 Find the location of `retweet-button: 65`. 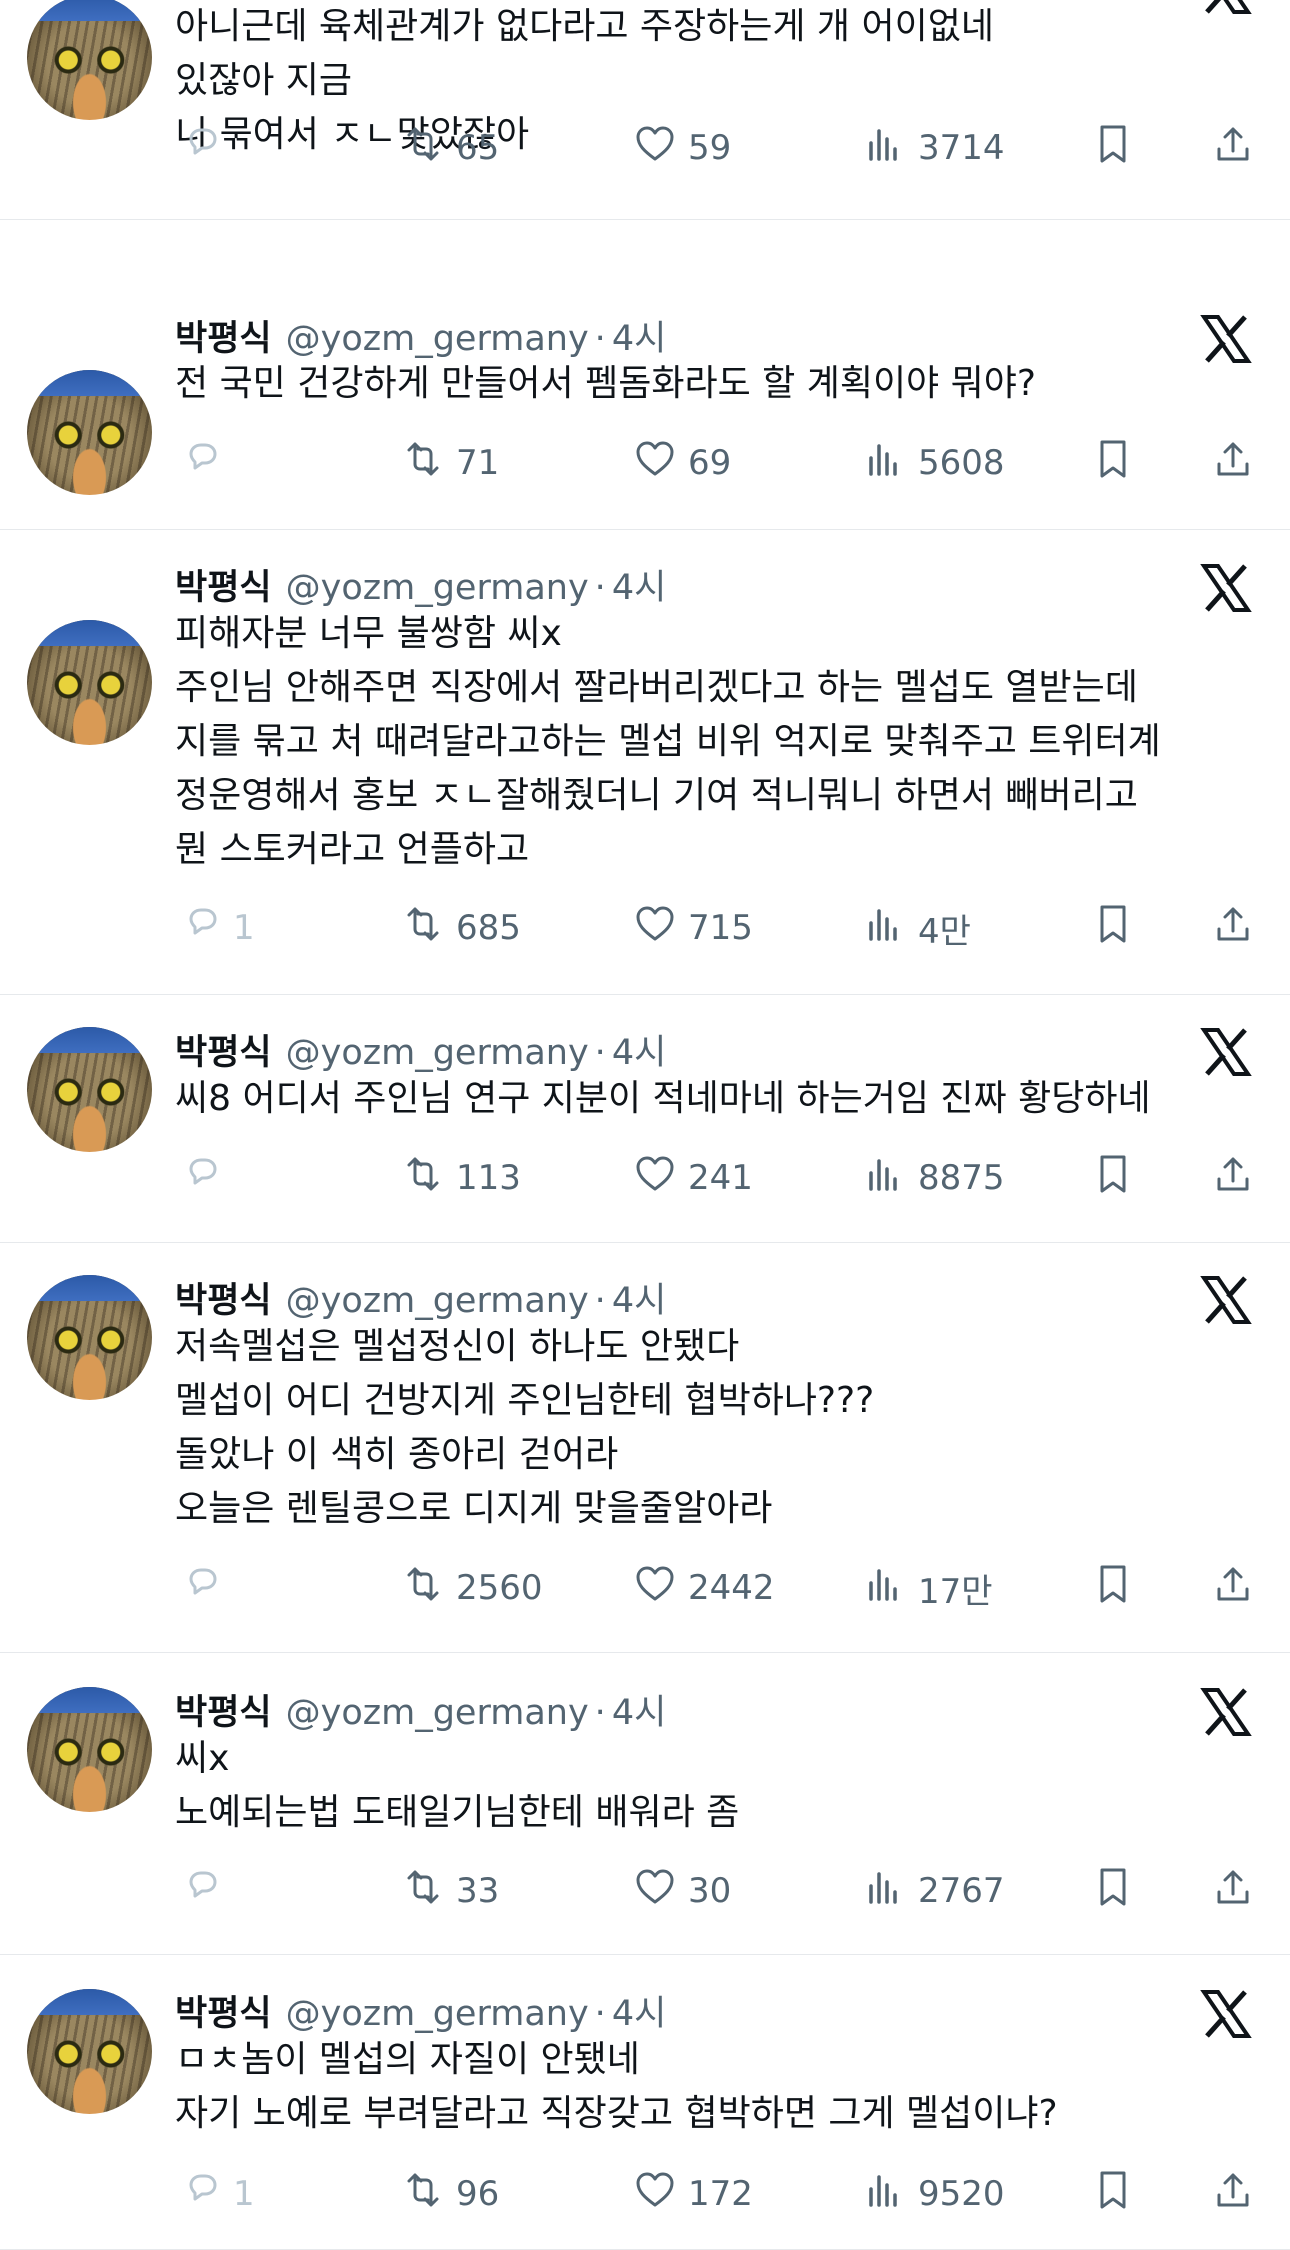

retweet-button: 65 is located at coordinates (449, 148).